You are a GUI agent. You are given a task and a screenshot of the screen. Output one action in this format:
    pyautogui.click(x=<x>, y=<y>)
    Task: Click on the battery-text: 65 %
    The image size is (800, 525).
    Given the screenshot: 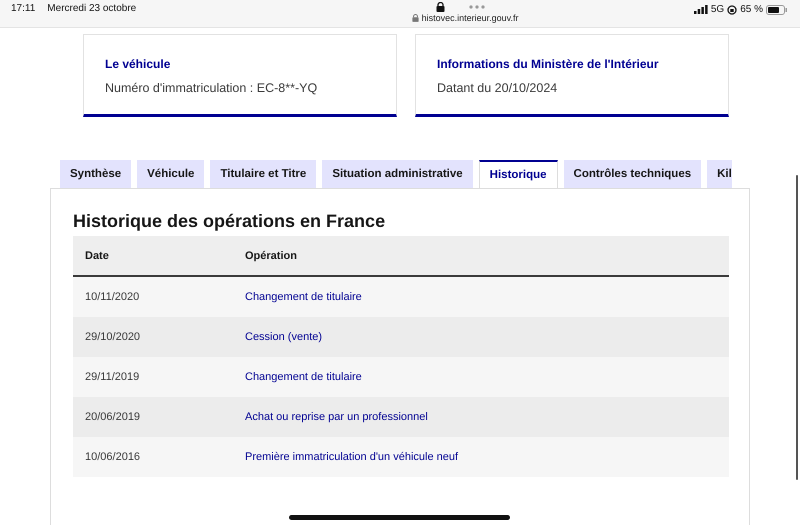 What is the action you would take?
    pyautogui.click(x=751, y=9)
    